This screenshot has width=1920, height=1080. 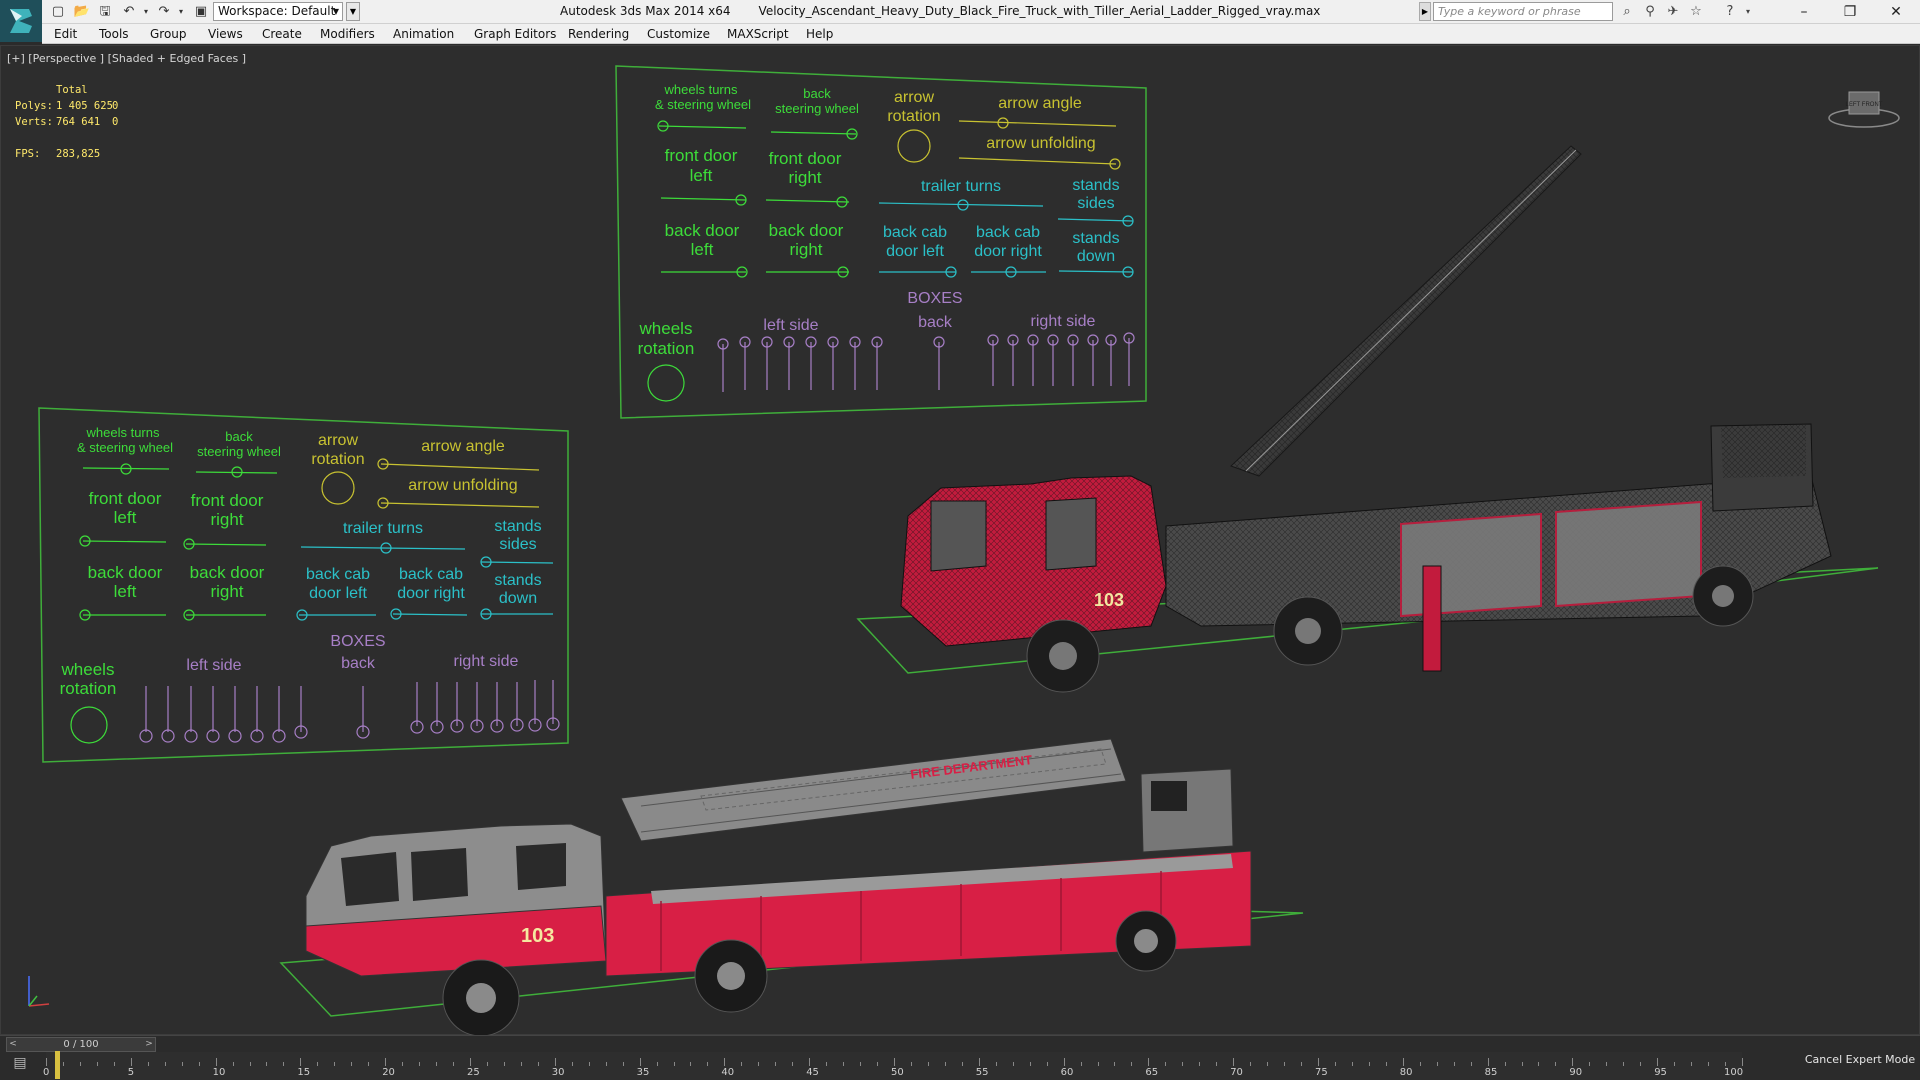 I want to click on label-back-cab-door-left-lower-2: door left, so click(x=338, y=593).